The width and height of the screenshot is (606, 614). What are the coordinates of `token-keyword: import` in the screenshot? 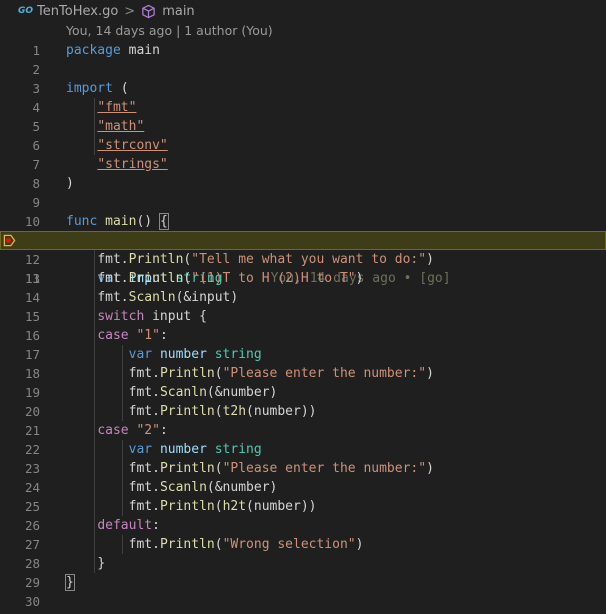 It's located at (89, 88).